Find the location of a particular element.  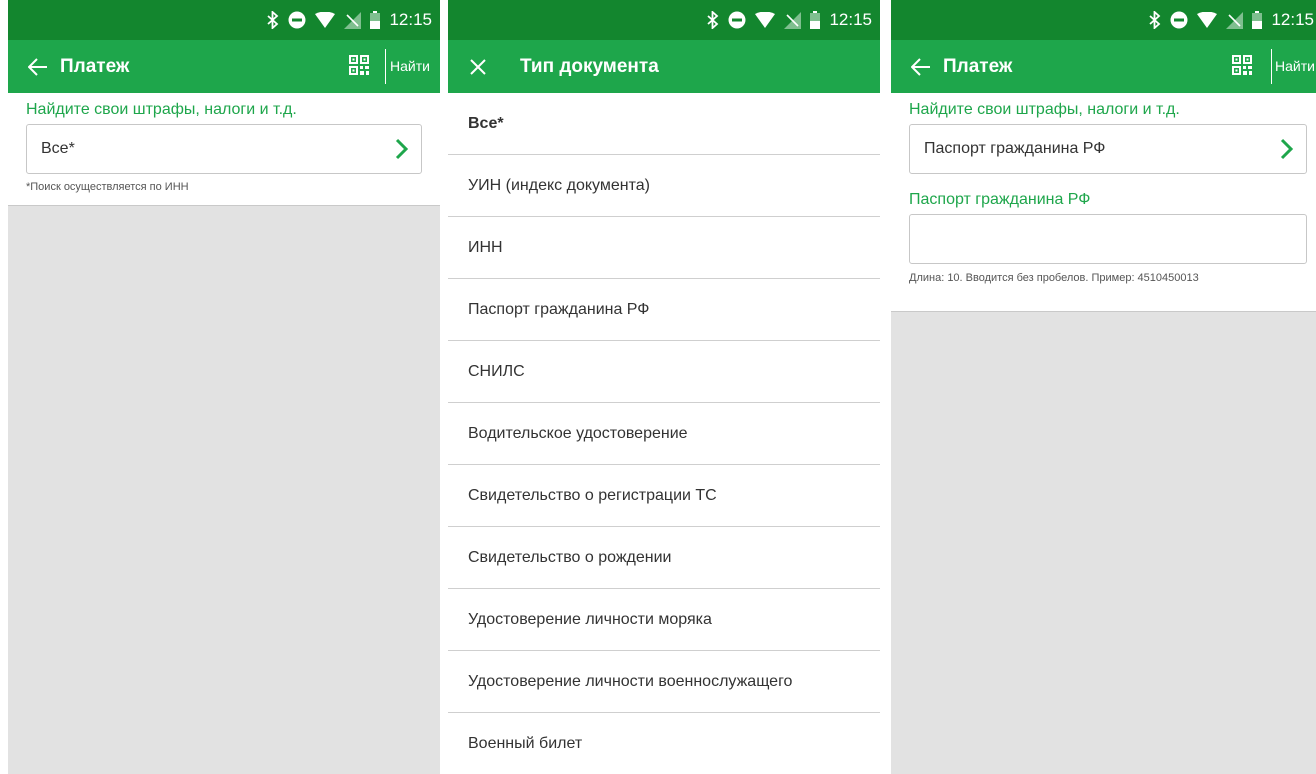

document-type-value: Все* is located at coordinates (58, 148).